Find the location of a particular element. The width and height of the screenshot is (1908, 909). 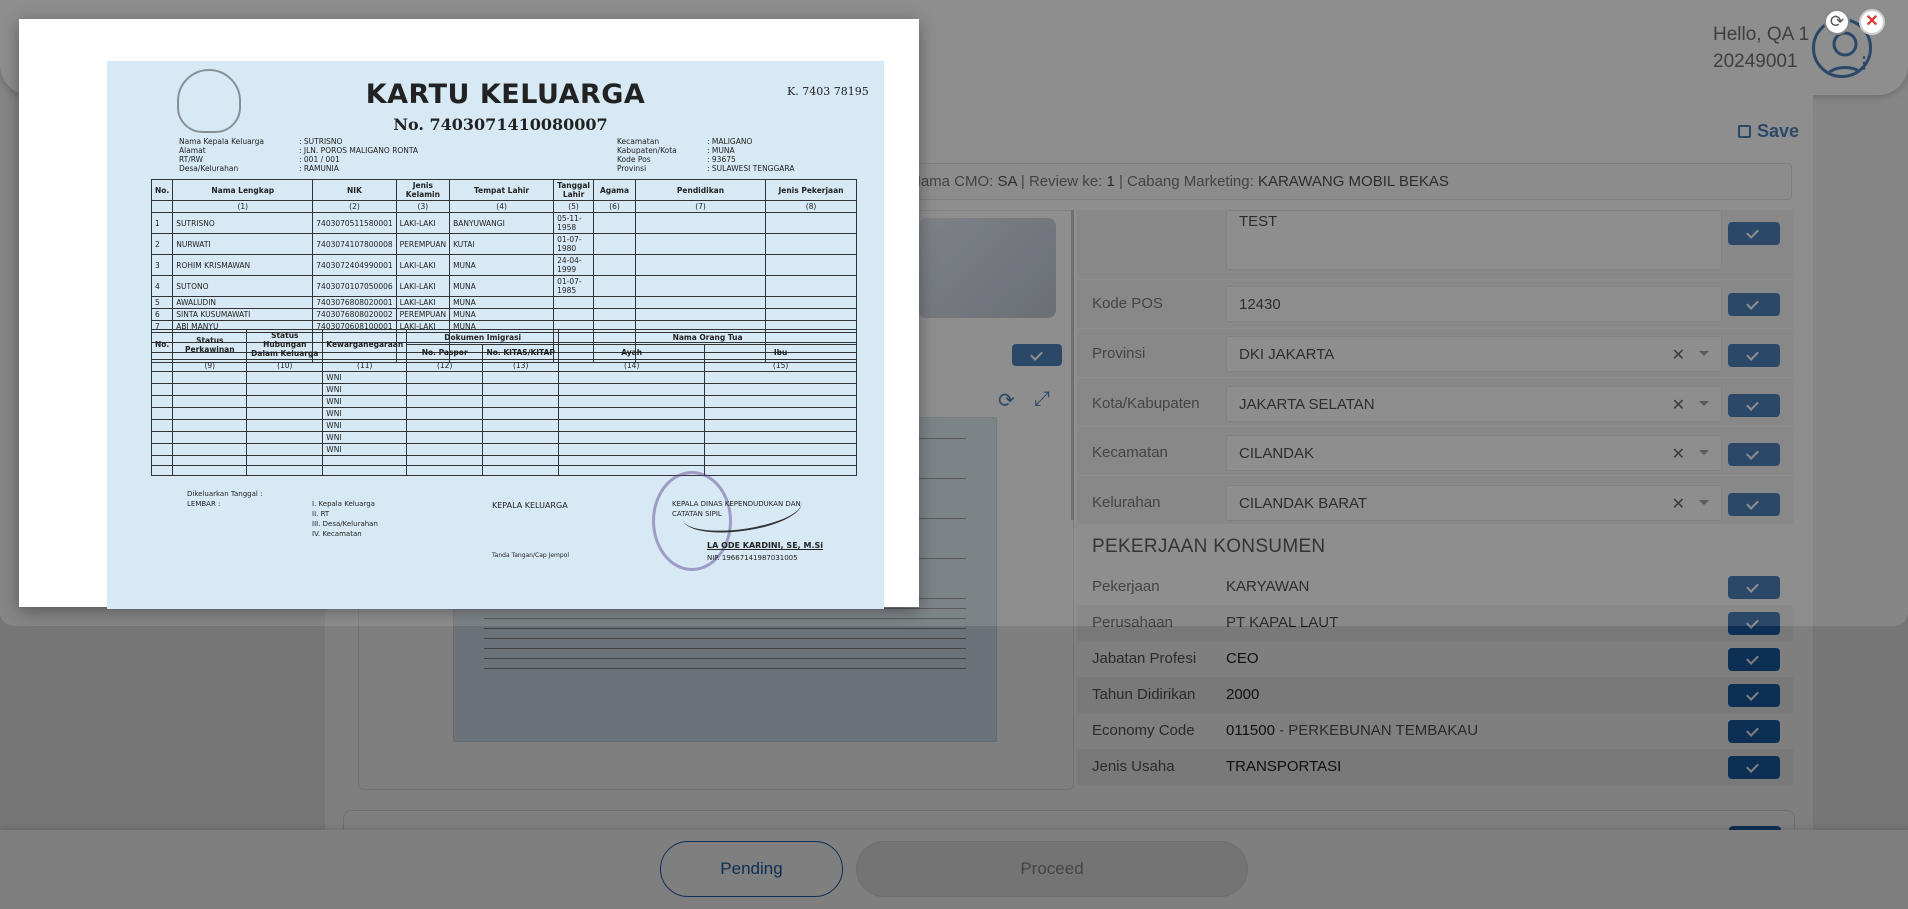

table-code: (15) is located at coordinates (780, 365).